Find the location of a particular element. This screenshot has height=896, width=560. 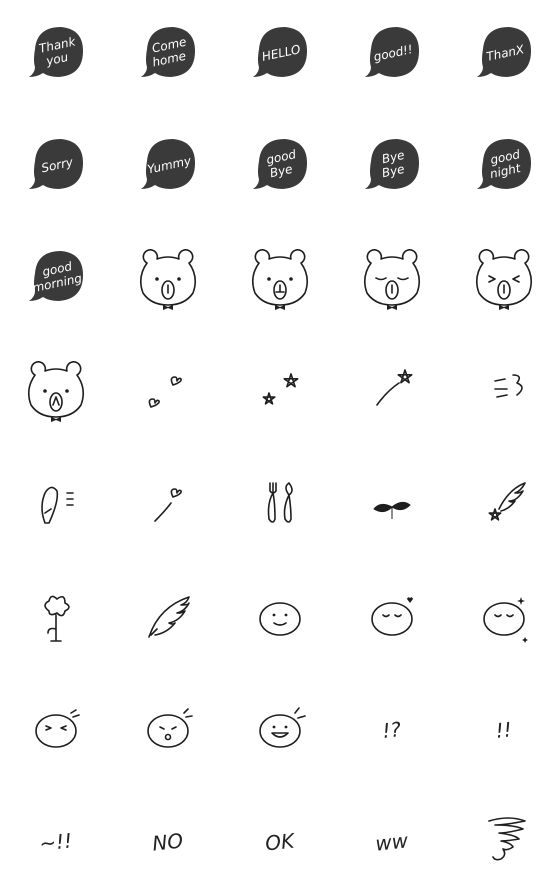

sticker-handtext: !? is located at coordinates (392, 728).